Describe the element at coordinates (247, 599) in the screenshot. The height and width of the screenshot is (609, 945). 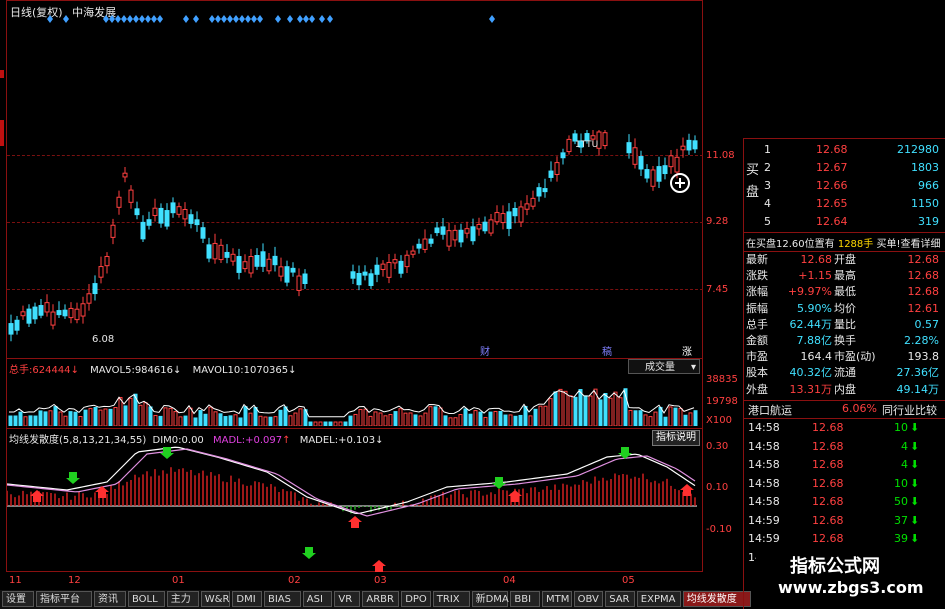
I see `indicator-tab: DMI` at that location.